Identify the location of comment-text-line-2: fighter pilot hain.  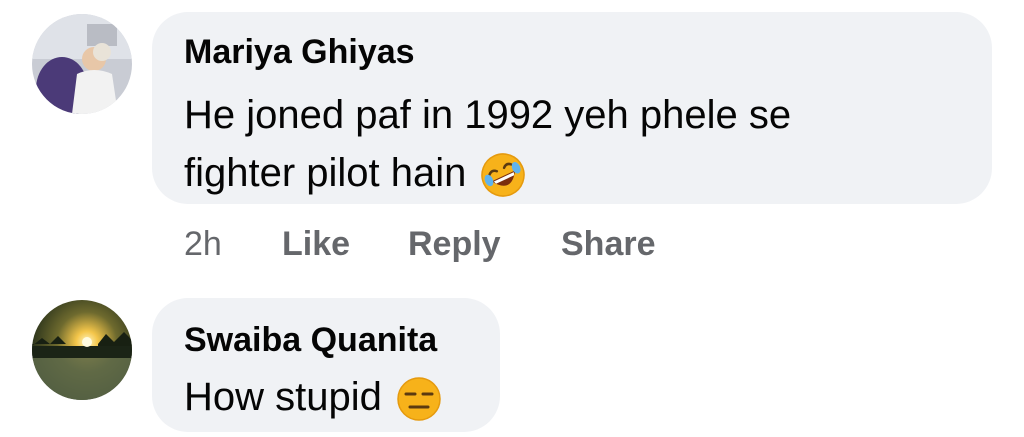
(355, 173).